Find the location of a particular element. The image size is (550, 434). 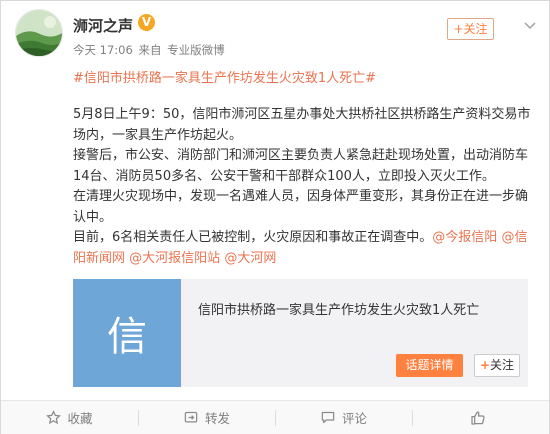

topic-follow-button: +关注 is located at coordinates (497, 365).